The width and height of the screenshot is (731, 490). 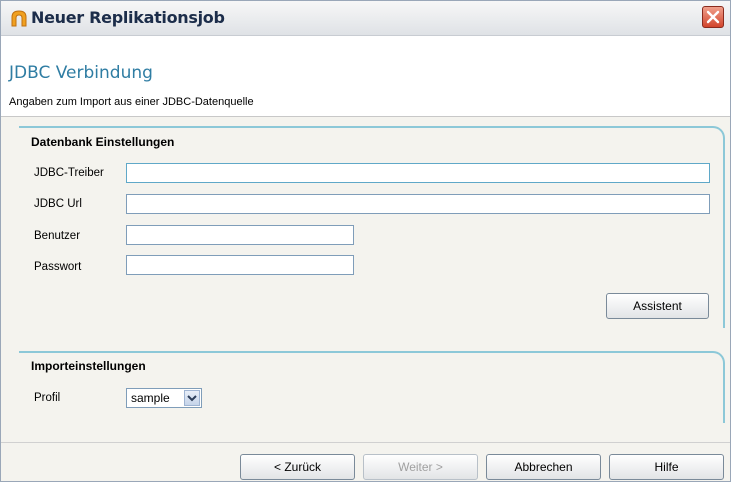 I want to click on app-icon, so click(x=19, y=18).